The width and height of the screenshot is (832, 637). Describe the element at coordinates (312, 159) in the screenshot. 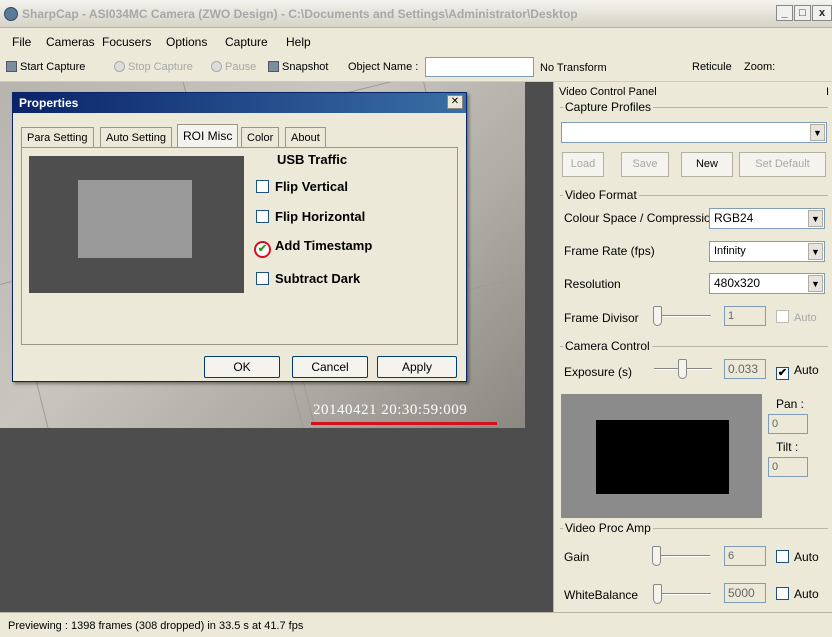

I see `usb-traffic-label: USB Traffic` at that location.